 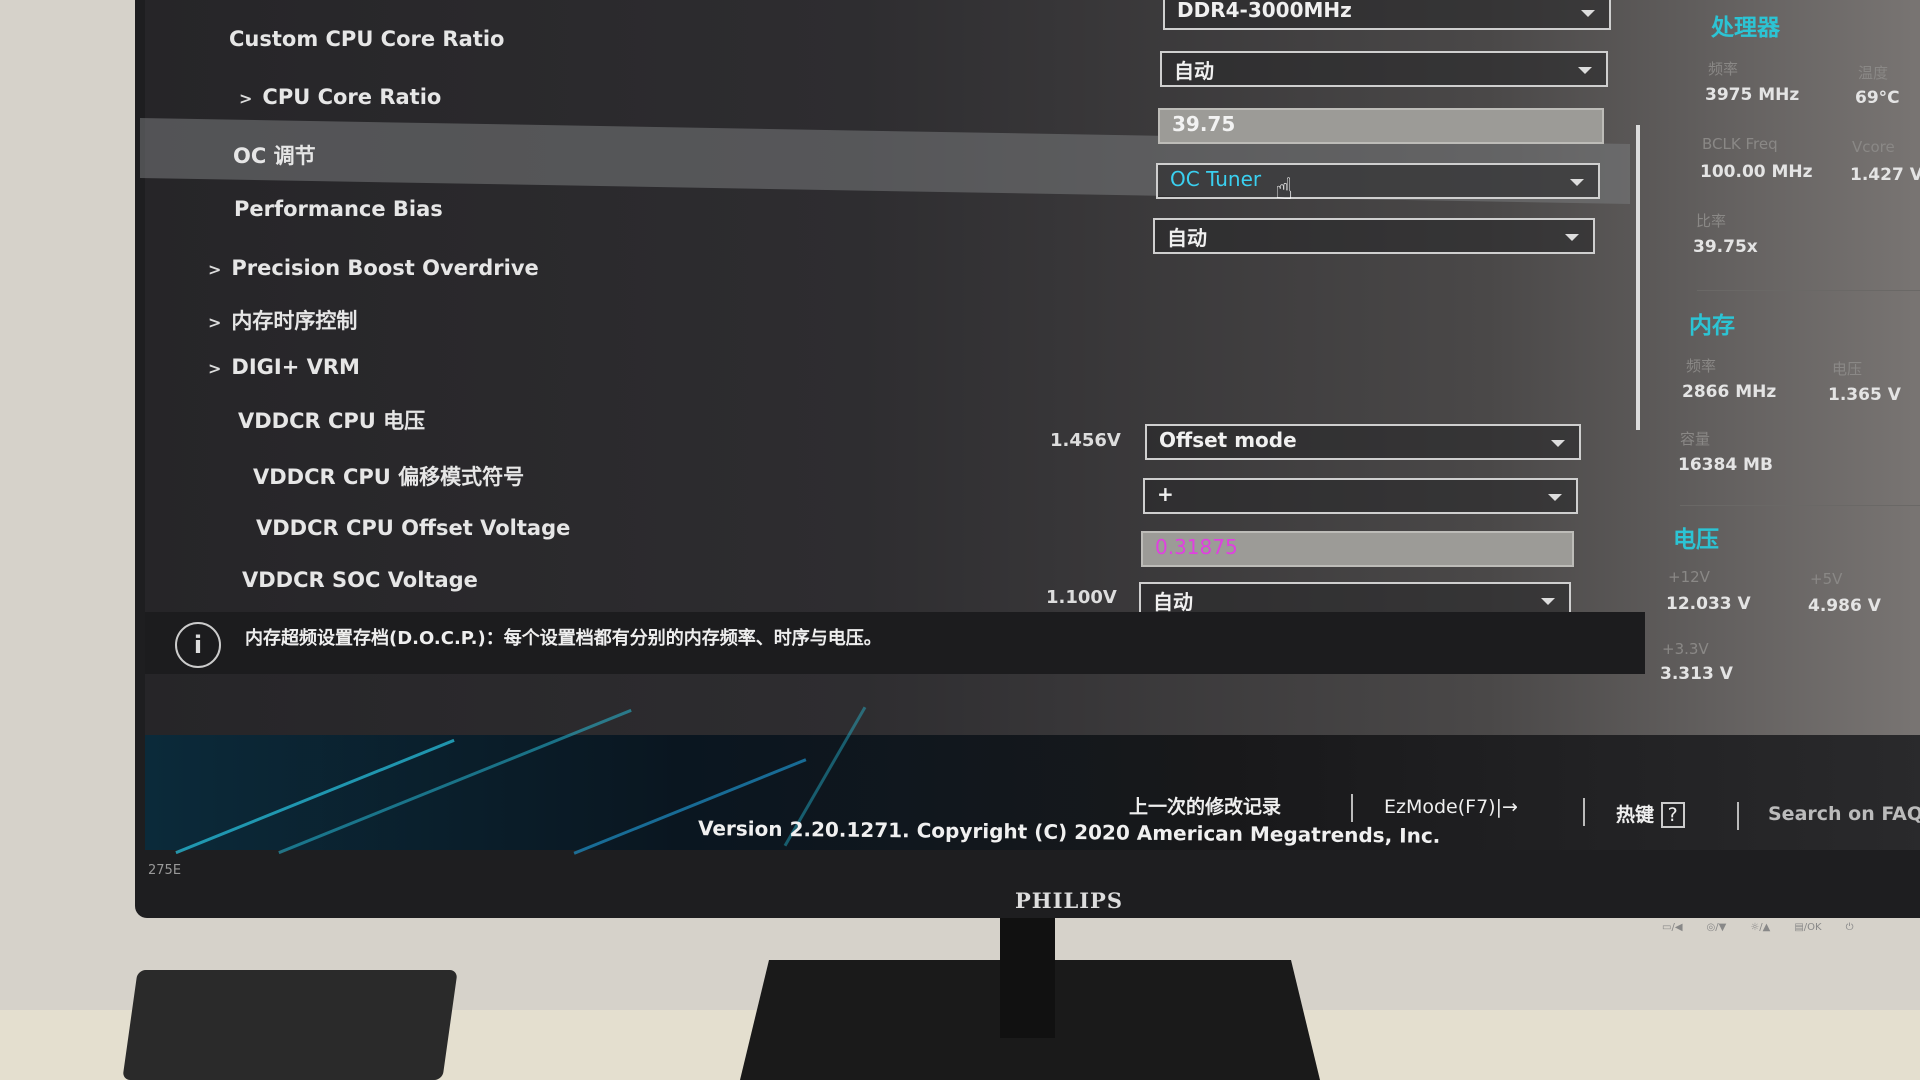 What do you see at coordinates (1638, 277) in the screenshot?
I see `scrollbar` at bounding box center [1638, 277].